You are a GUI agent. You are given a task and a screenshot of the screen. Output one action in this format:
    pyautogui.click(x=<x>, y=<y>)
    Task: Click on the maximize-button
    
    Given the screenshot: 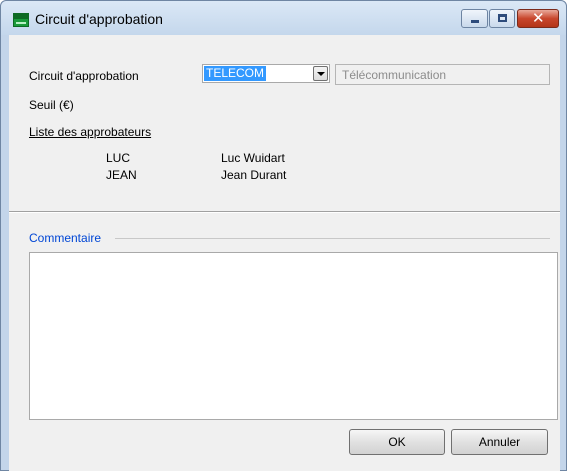 What is the action you would take?
    pyautogui.click(x=502, y=18)
    